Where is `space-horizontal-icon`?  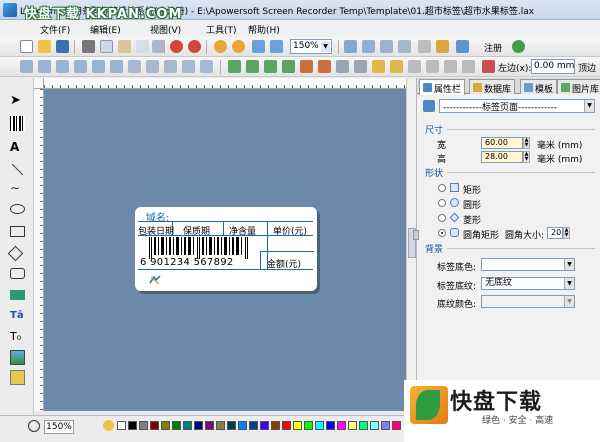 space-horizontal-icon is located at coordinates (188, 66).